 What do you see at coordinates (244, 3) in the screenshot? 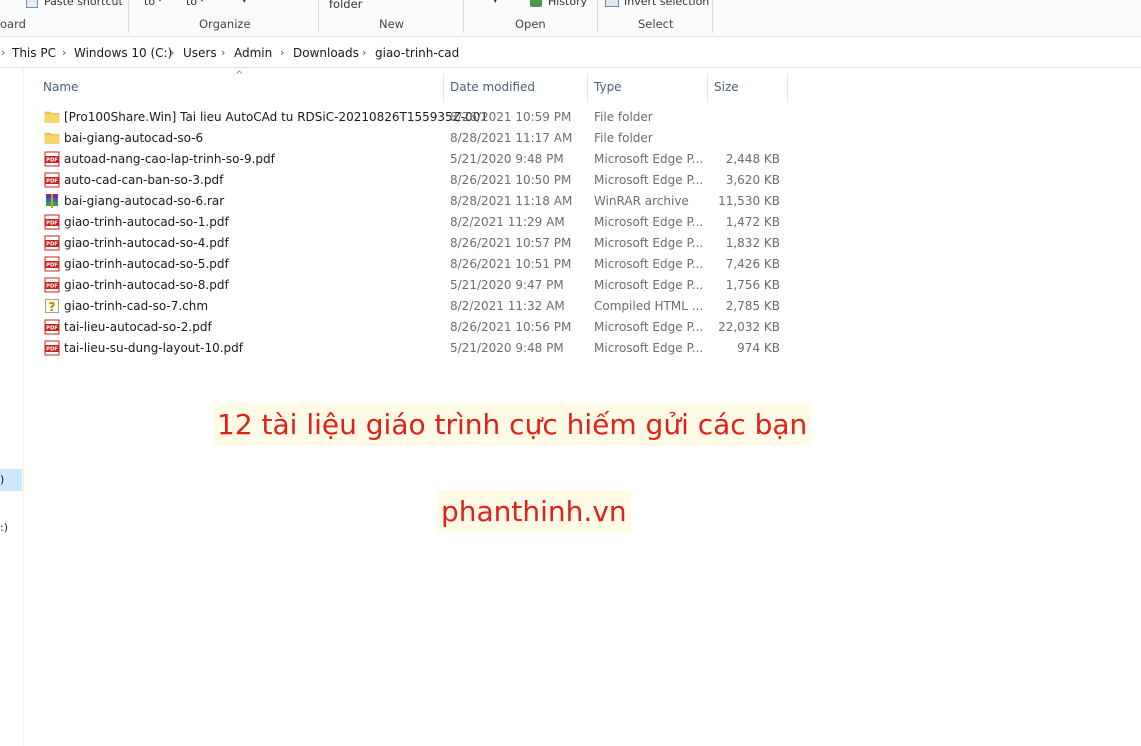
I see `delete-dropdown-icon: ▾` at bounding box center [244, 3].